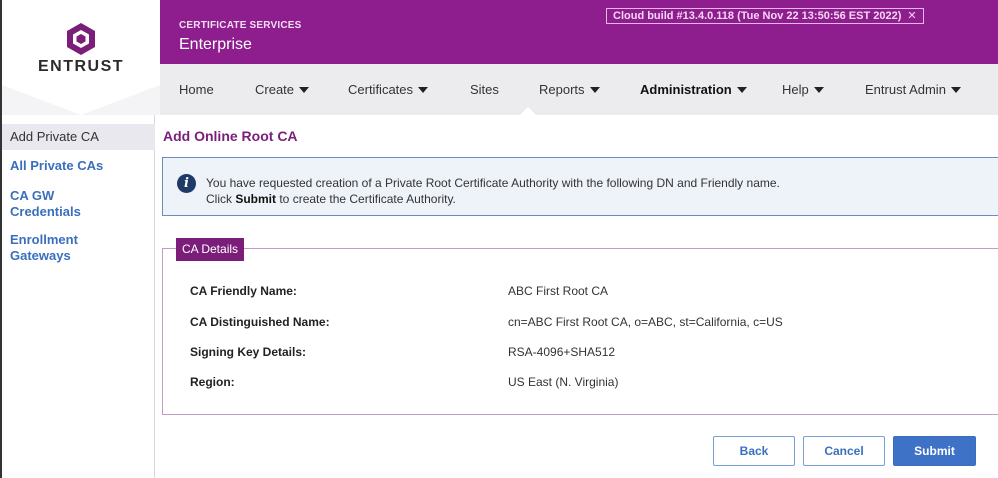  What do you see at coordinates (558, 291) in the screenshot?
I see `ca-friendly-name-value: ABC First Root CA` at bounding box center [558, 291].